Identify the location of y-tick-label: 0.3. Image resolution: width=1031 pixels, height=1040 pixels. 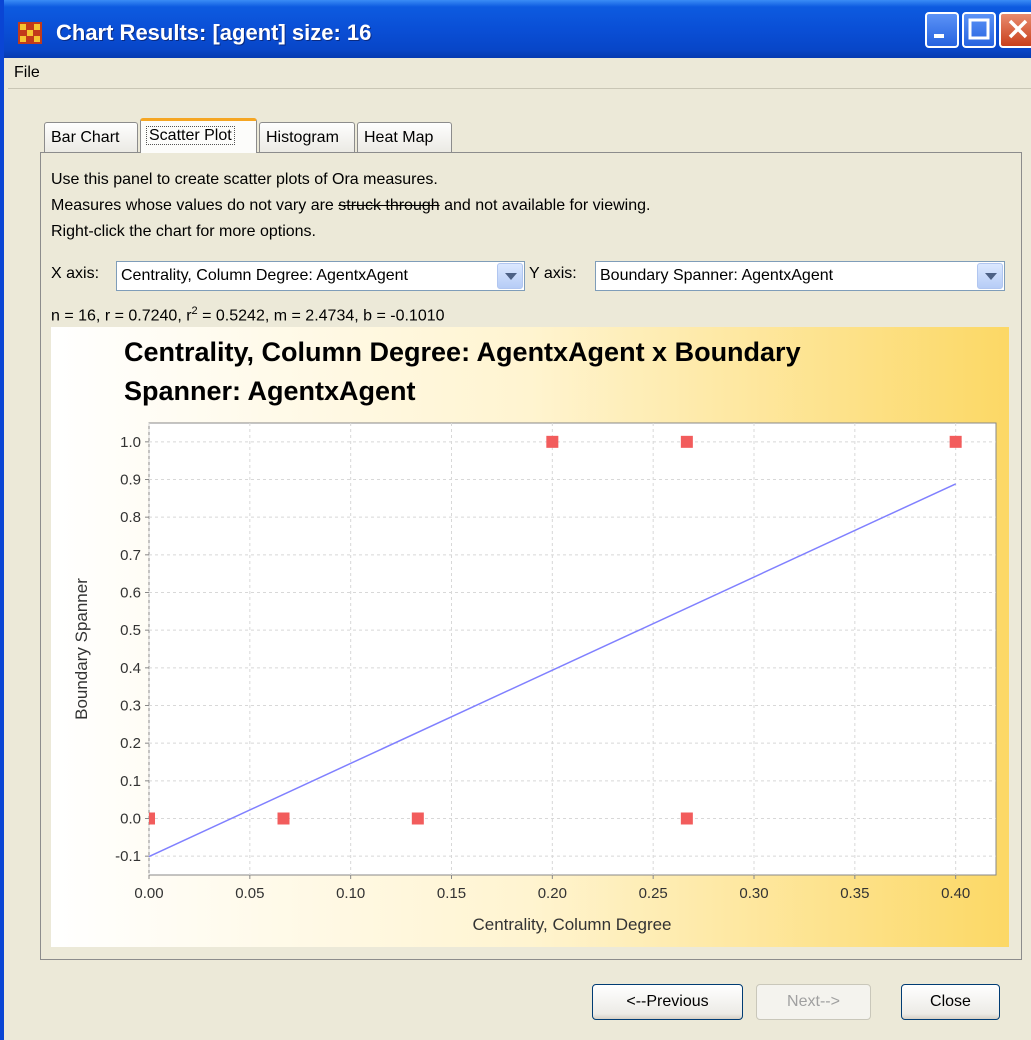
(130, 706).